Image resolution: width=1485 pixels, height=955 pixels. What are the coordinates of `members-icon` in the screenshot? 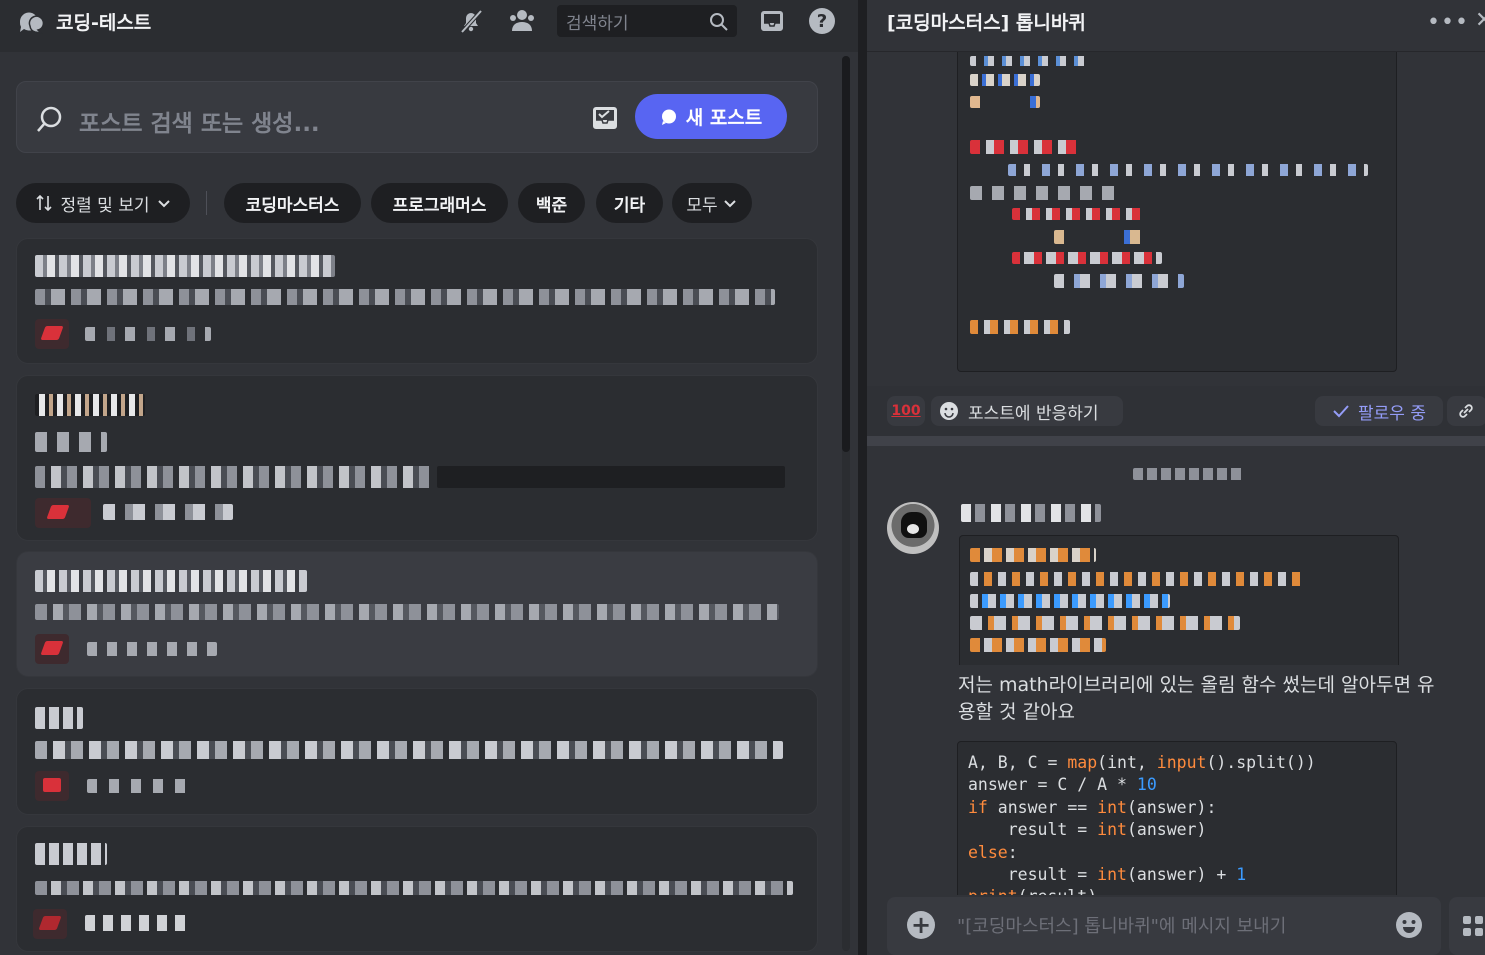 It's located at (522, 21).